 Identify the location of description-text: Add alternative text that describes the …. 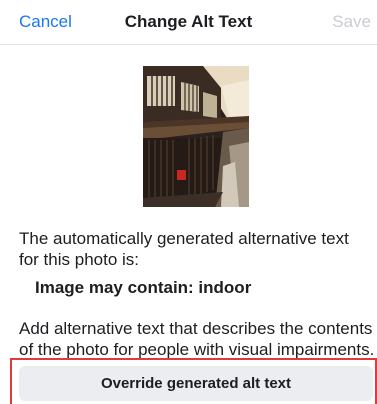
(197, 339).